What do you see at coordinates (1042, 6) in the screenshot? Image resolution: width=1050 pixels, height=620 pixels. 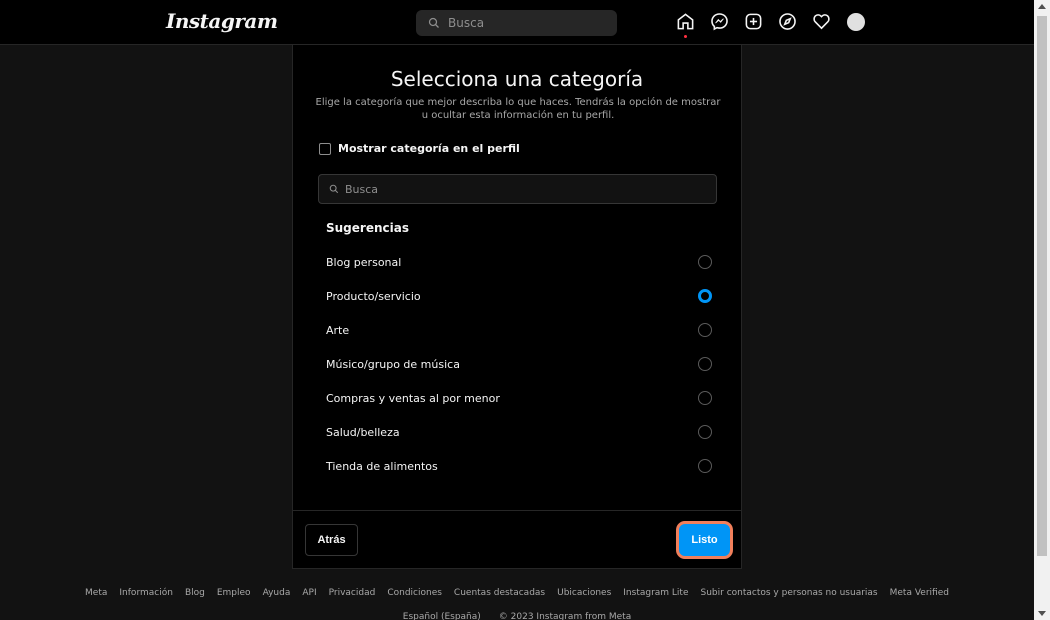 I see `scroll-up-arrow-icon` at bounding box center [1042, 6].